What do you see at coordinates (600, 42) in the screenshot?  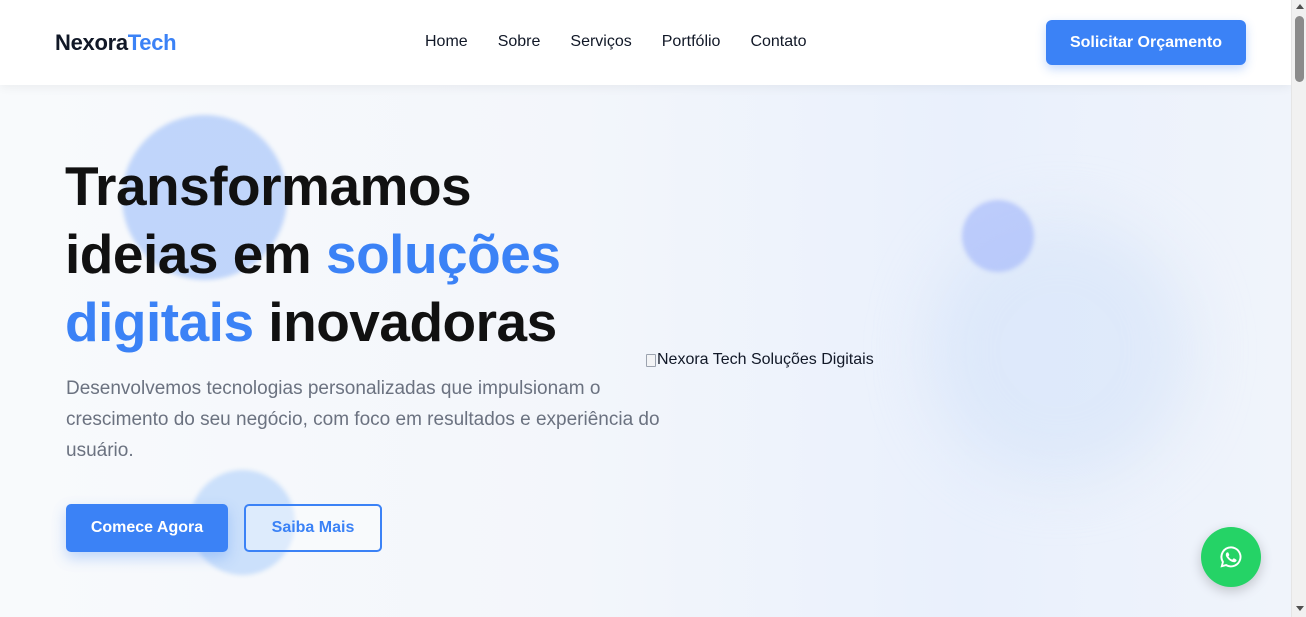 I see `nav-link-servicos: Serviços` at bounding box center [600, 42].